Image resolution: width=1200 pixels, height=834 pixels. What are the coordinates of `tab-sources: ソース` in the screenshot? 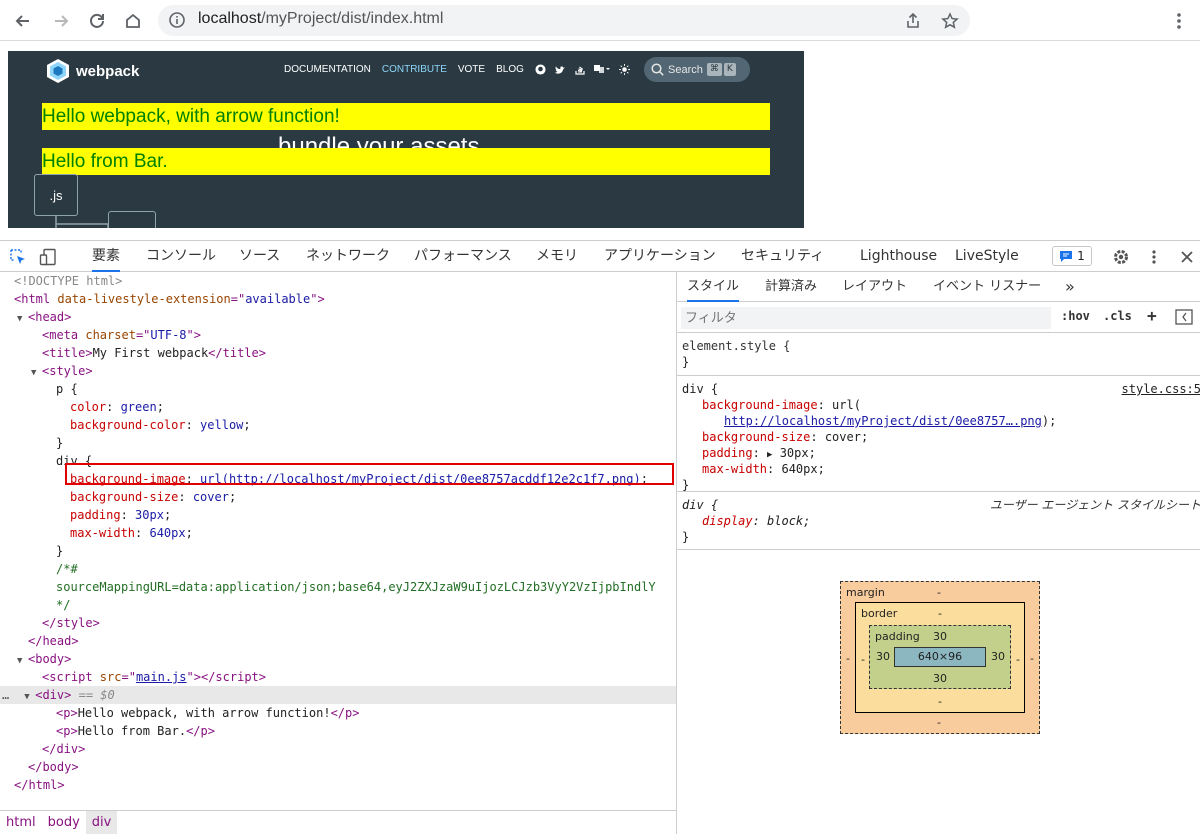 It's located at (259, 256).